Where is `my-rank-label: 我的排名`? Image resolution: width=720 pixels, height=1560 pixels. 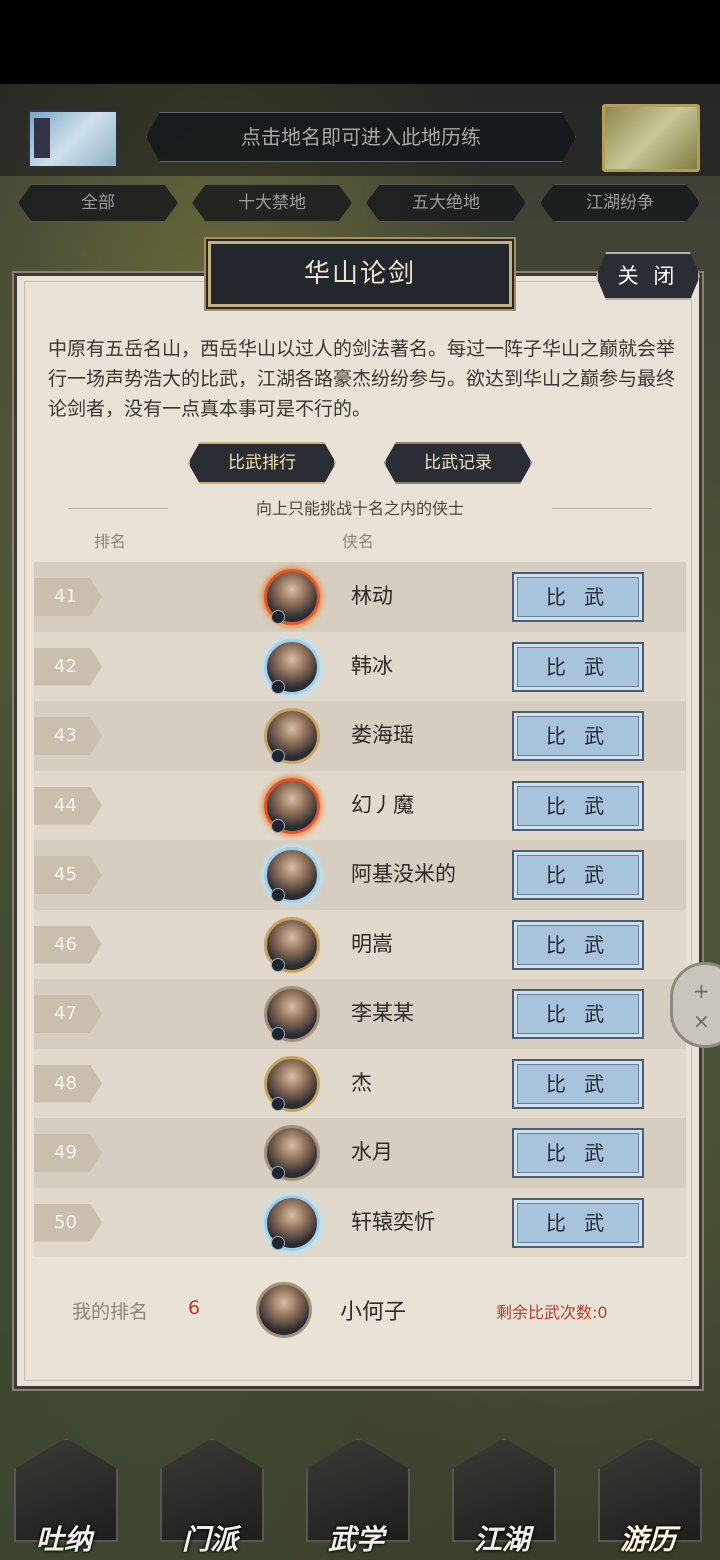
my-rank-label: 我的排名 is located at coordinates (110, 1312).